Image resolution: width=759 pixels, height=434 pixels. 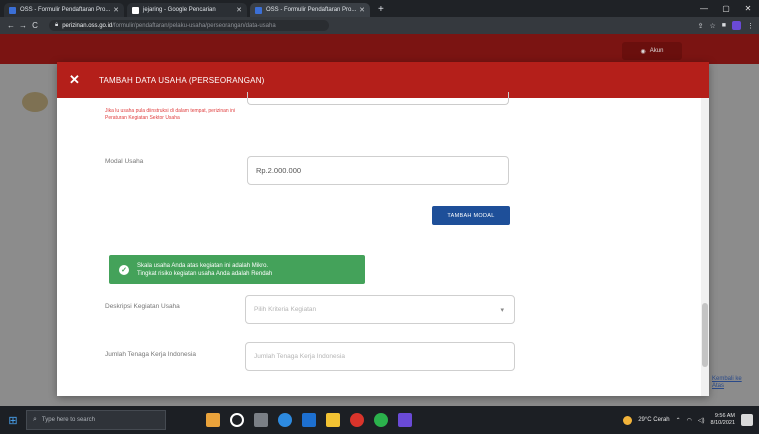 What do you see at coordinates (704, 8) in the screenshot?
I see `minimize-icon: —` at bounding box center [704, 8].